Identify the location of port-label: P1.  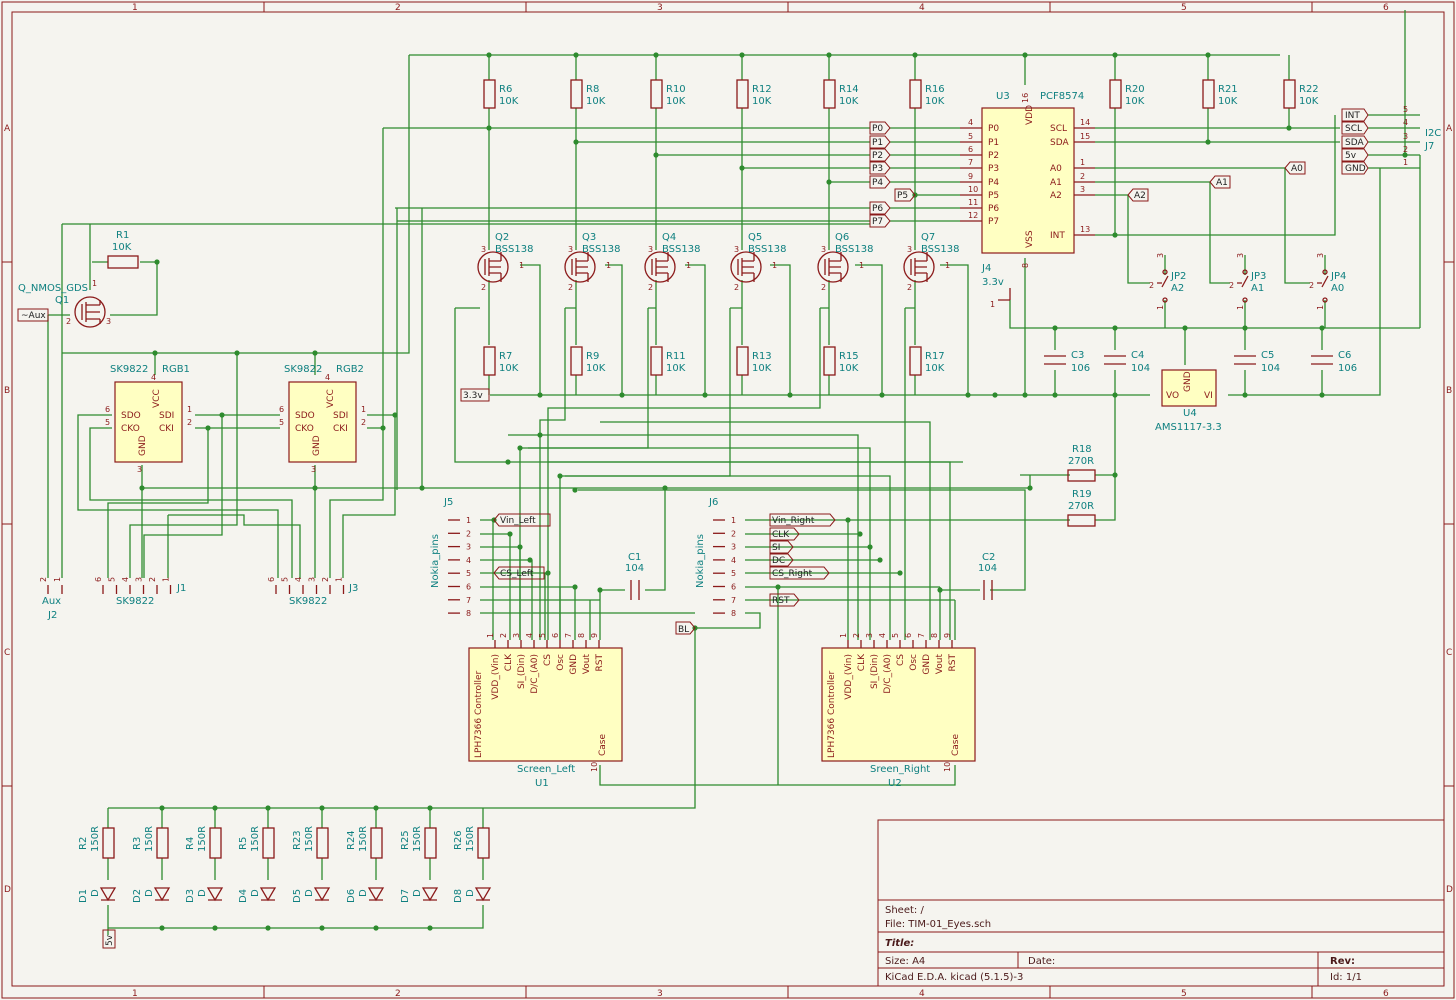
(880, 142).